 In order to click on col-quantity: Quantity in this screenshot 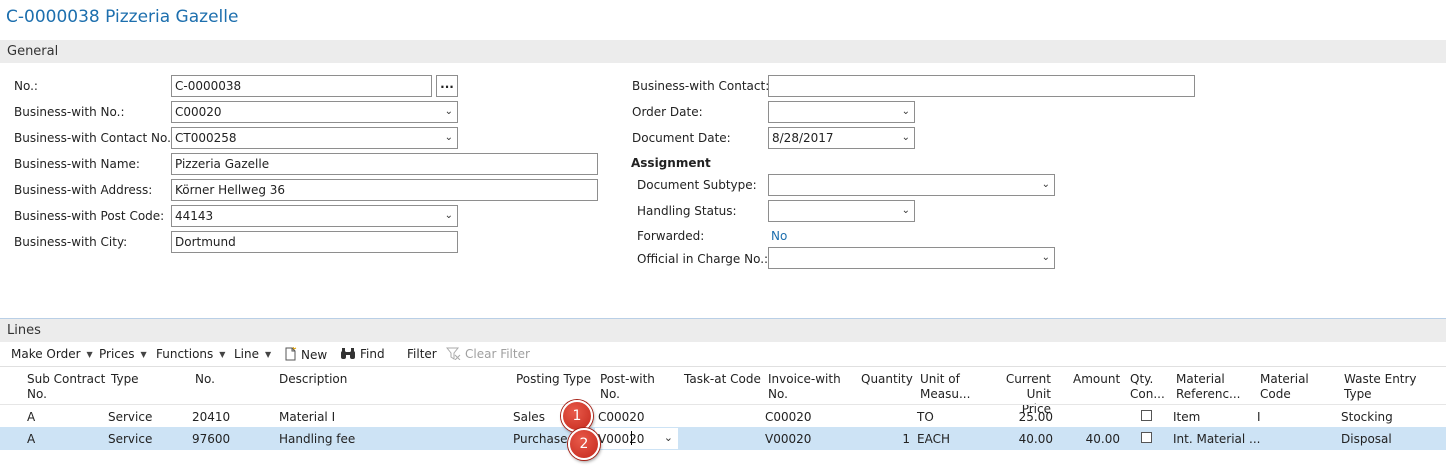, I will do `click(887, 379)`.